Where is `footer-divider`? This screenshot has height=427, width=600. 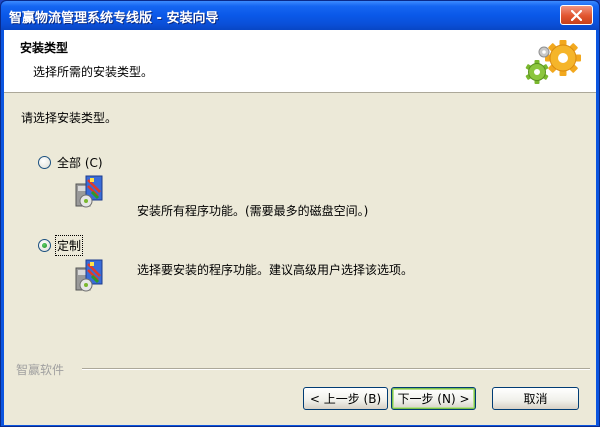 footer-divider is located at coordinates (336, 369).